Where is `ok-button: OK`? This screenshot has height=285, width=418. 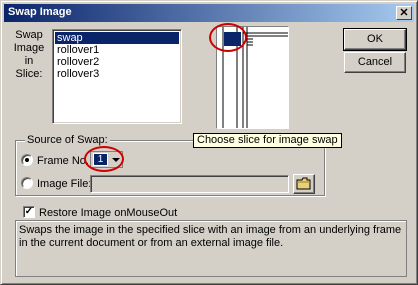
ok-button: OK is located at coordinates (375, 39).